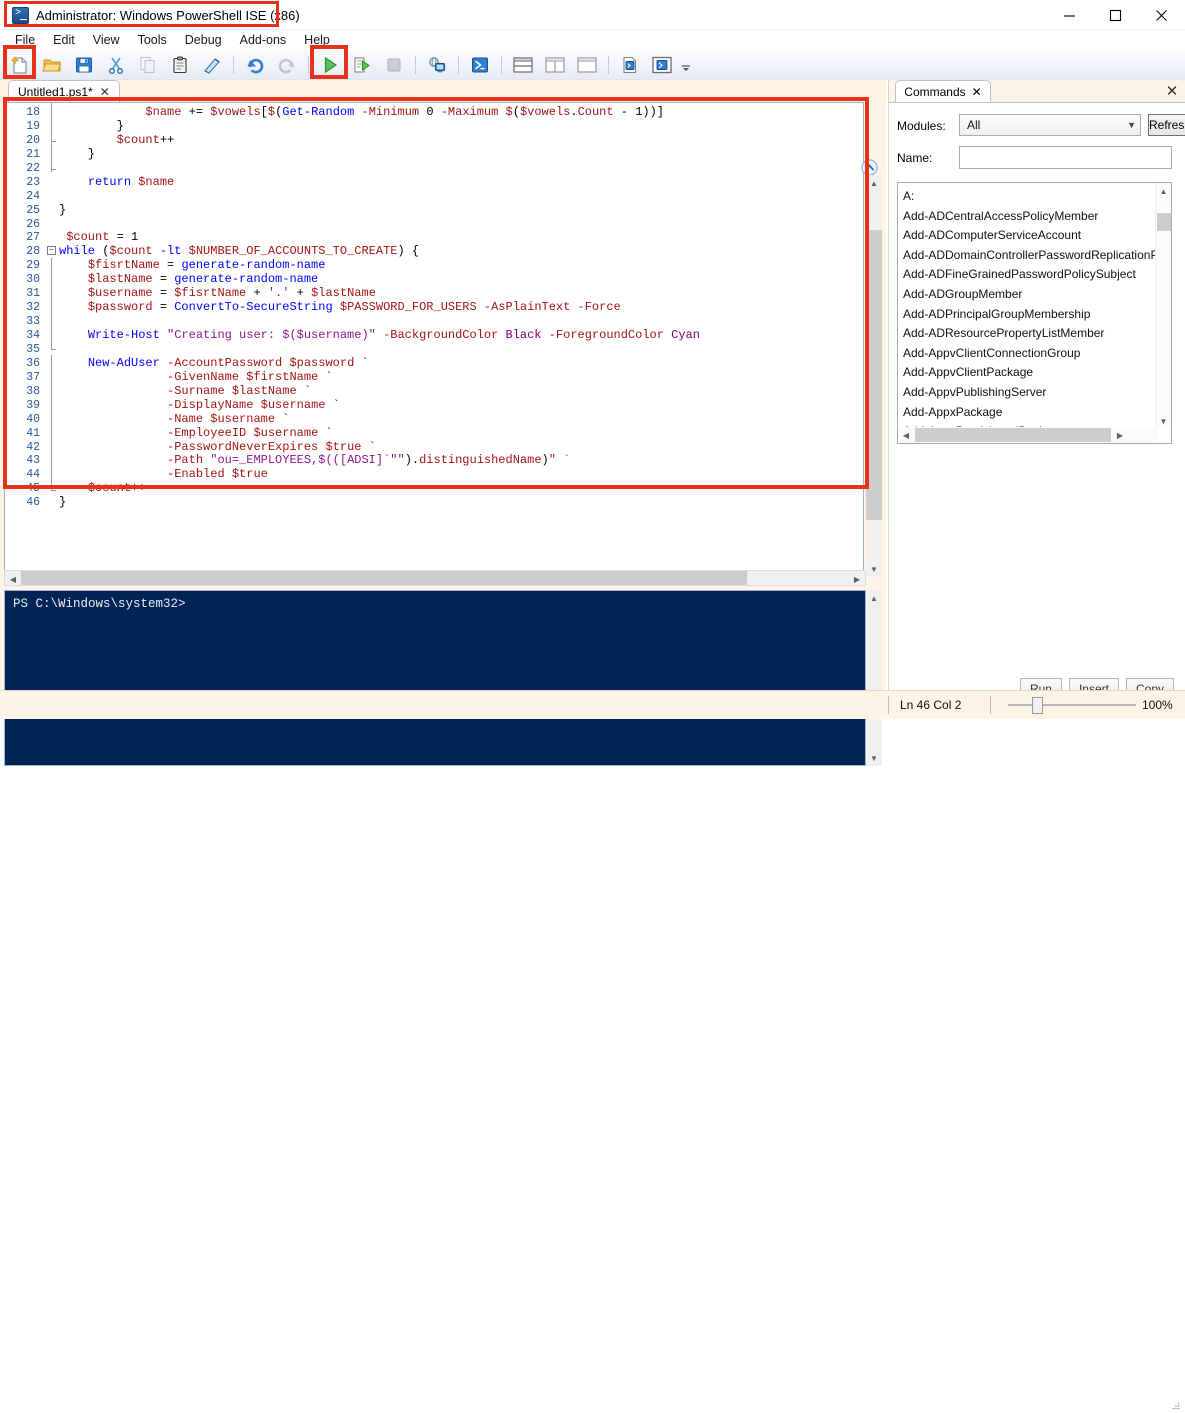 The image size is (1185, 1413). Describe the element at coordinates (394, 65) in the screenshot. I see `stop-operation-icon` at that location.